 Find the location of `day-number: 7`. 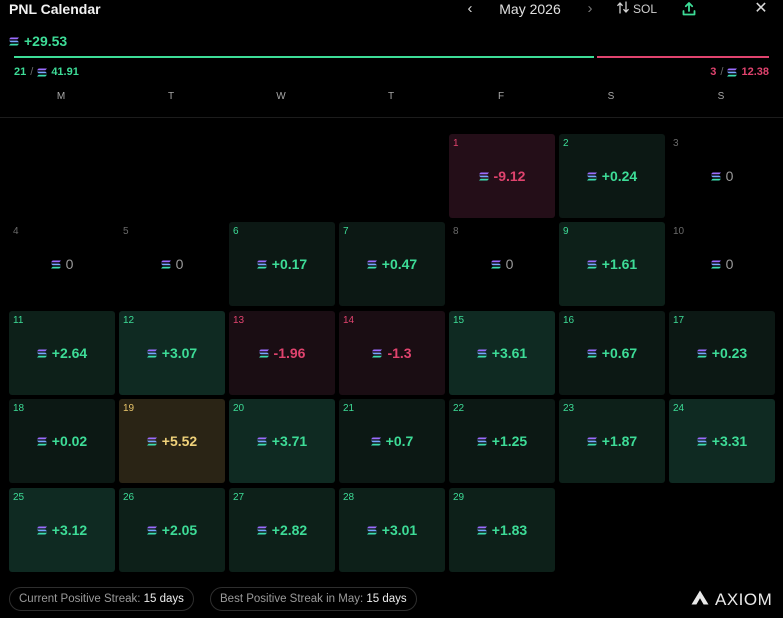

day-number: 7 is located at coordinates (346, 231).